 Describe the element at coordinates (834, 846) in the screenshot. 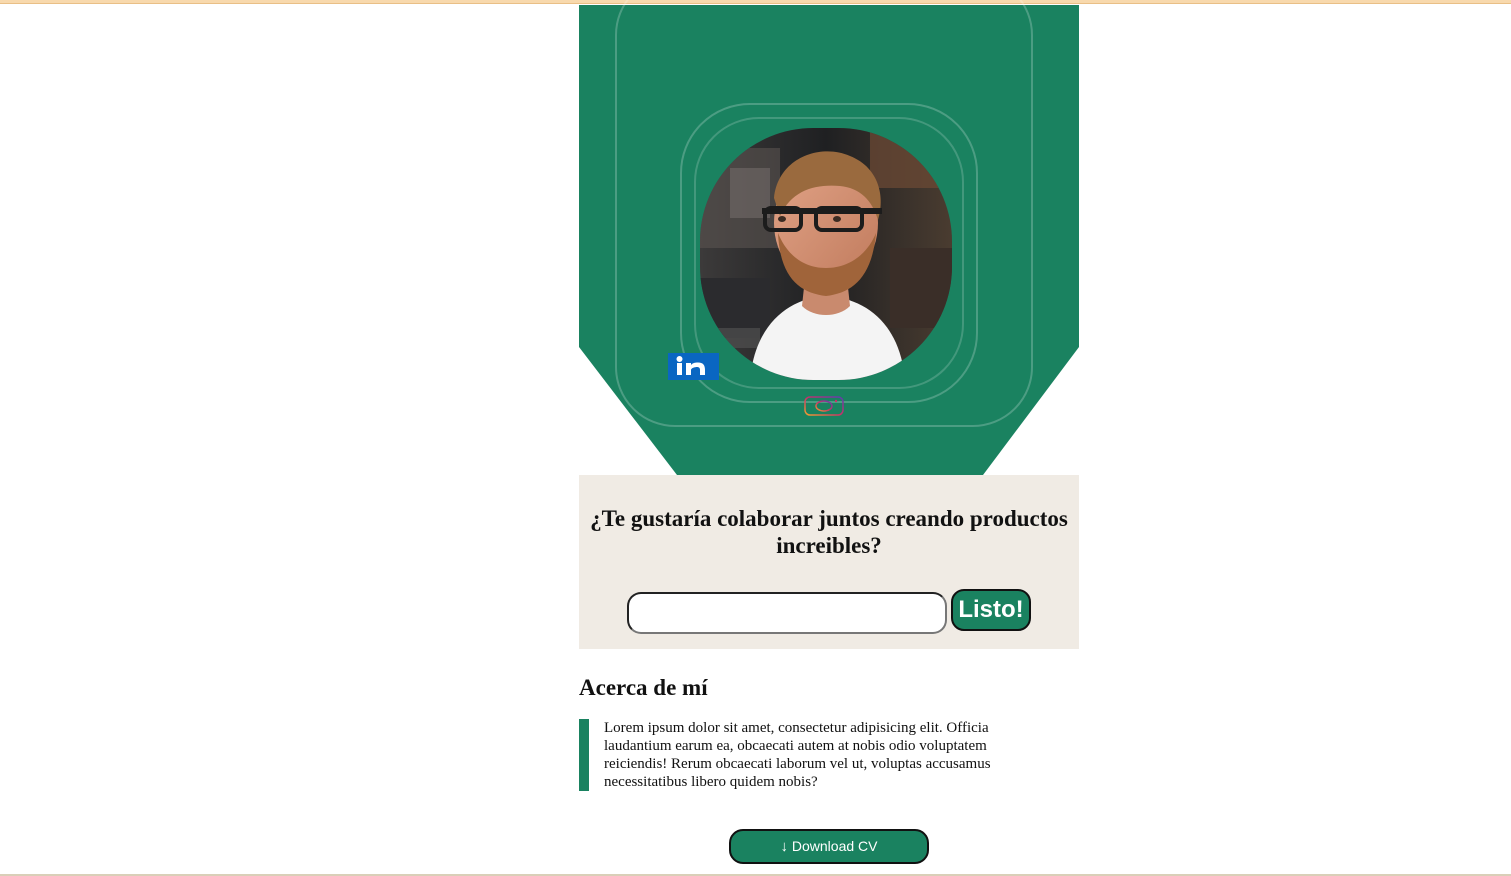

I see `download-cv-label: Download CV` at that location.